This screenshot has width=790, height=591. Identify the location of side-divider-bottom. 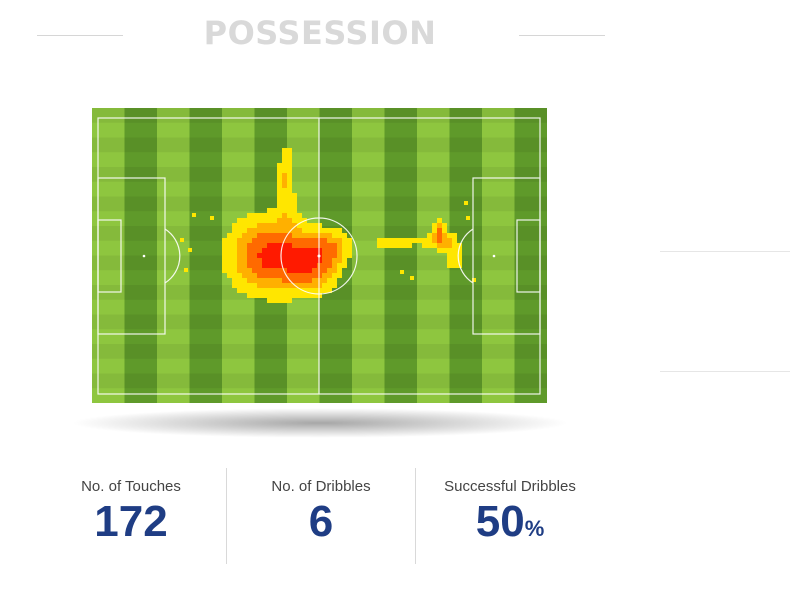
(725, 371).